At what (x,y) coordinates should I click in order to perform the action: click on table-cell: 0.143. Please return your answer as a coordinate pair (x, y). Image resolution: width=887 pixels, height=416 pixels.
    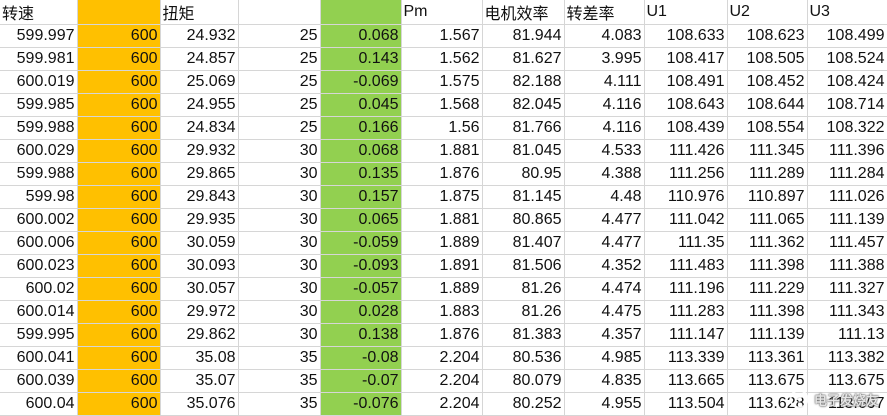
    Looking at the image, I should click on (361, 59).